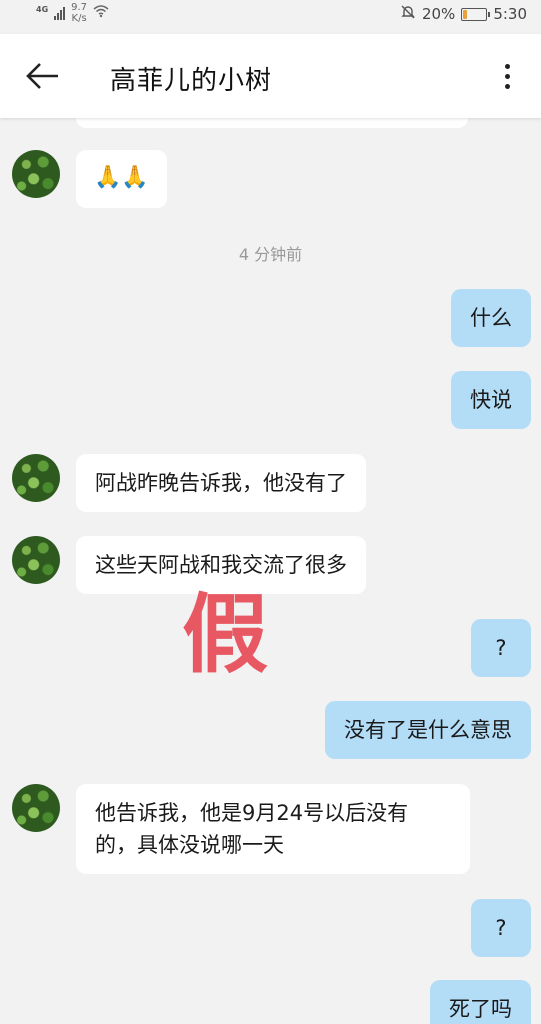 This screenshot has height=1024, width=541. I want to click on clock: 5:30, so click(510, 14).